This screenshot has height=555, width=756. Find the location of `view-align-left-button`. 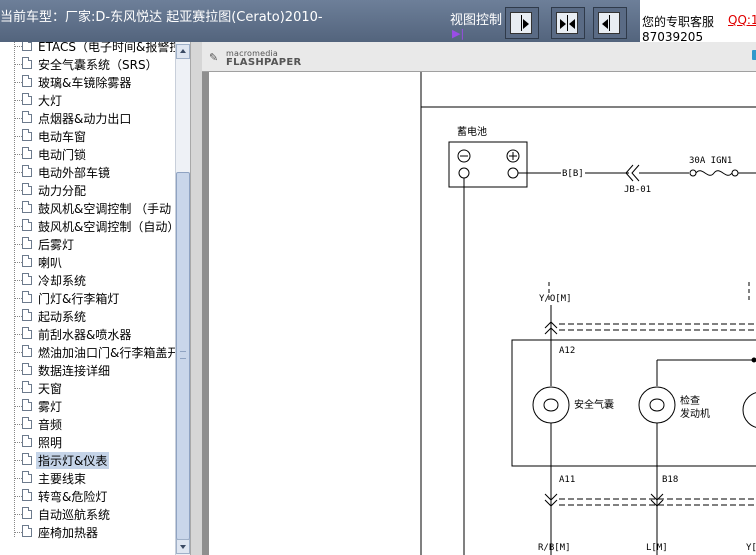

view-align-left-button is located at coordinates (610, 23).